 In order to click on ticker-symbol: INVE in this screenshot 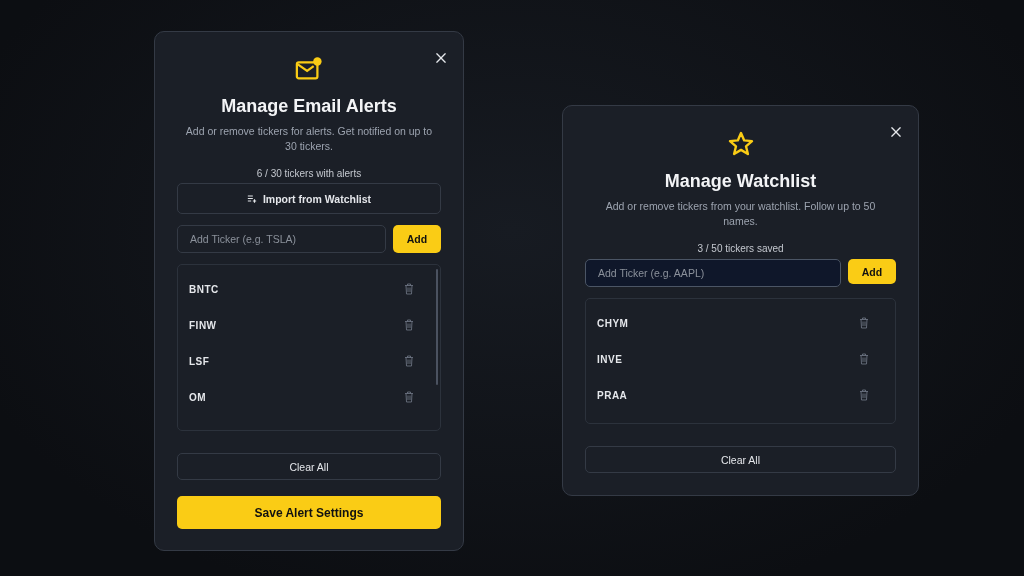, I will do `click(610, 359)`.